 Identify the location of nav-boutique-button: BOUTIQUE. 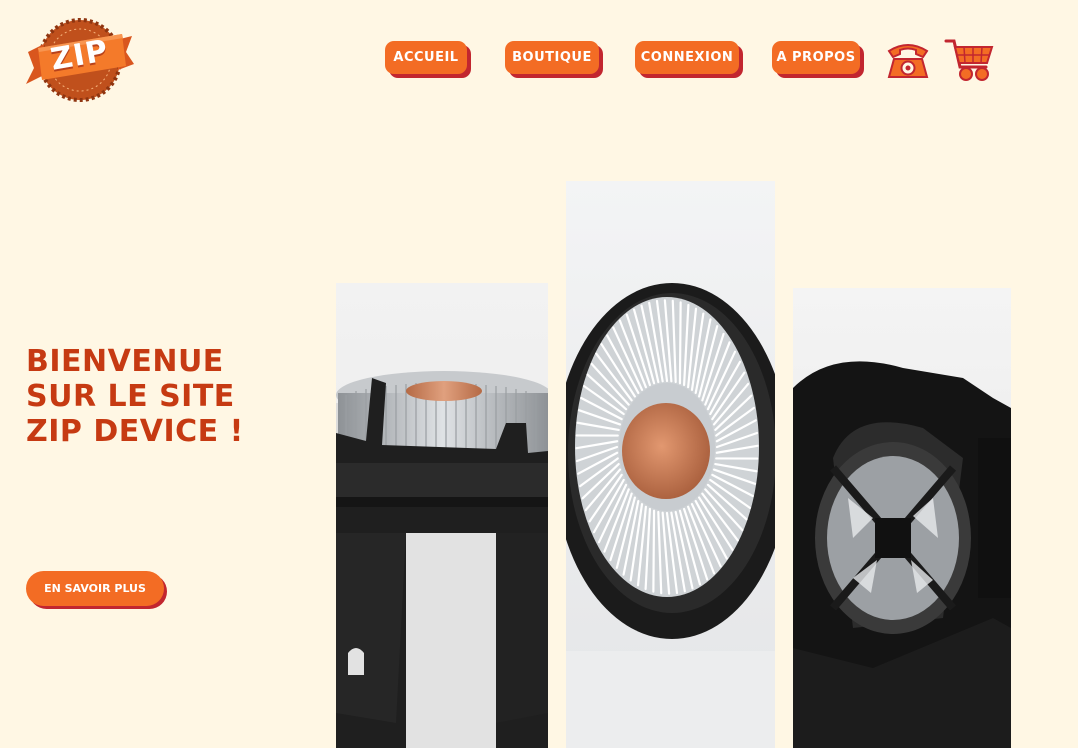
(552, 57).